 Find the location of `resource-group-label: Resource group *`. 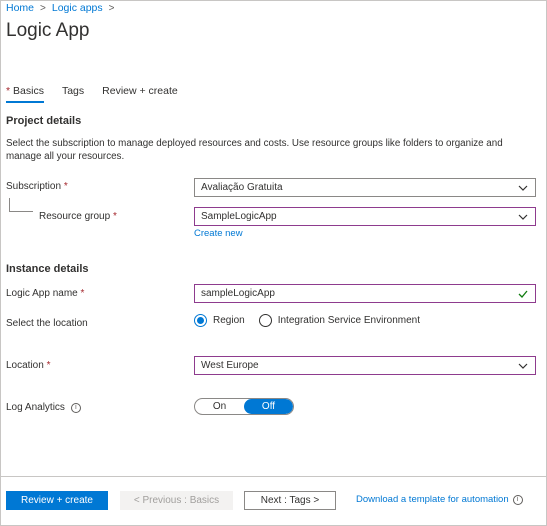

resource-group-label: Resource group * is located at coordinates (78, 216).